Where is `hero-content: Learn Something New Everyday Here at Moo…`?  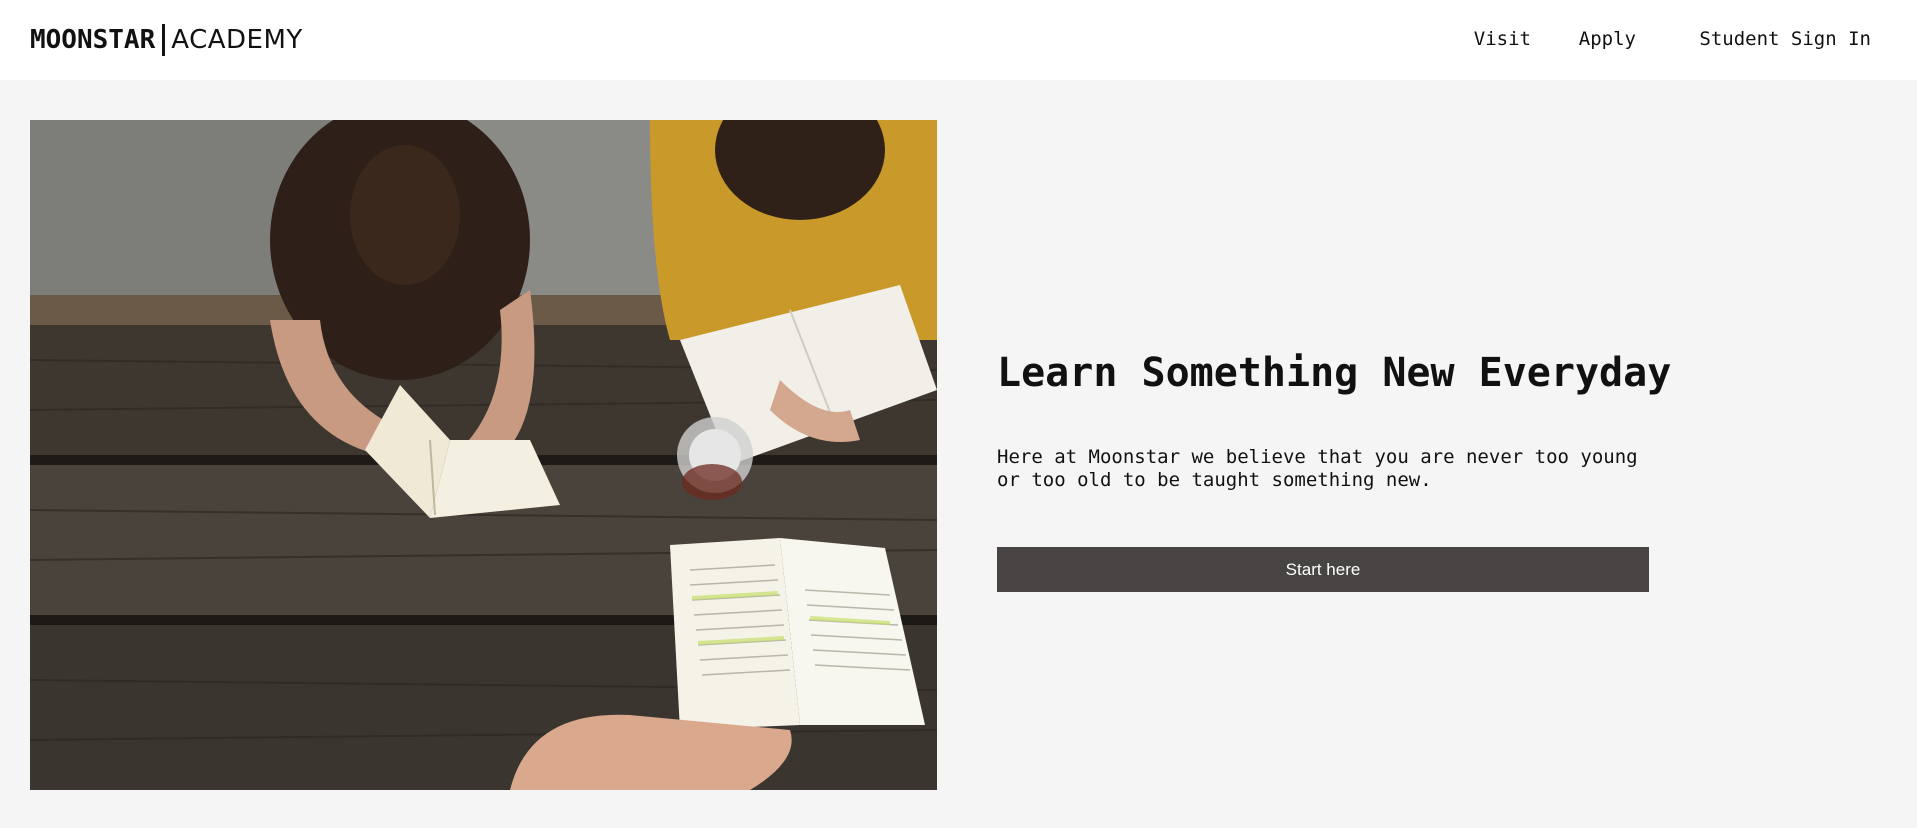
hero-content: Learn Something New Everyday Here at Moo… is located at coordinates (1334, 421).